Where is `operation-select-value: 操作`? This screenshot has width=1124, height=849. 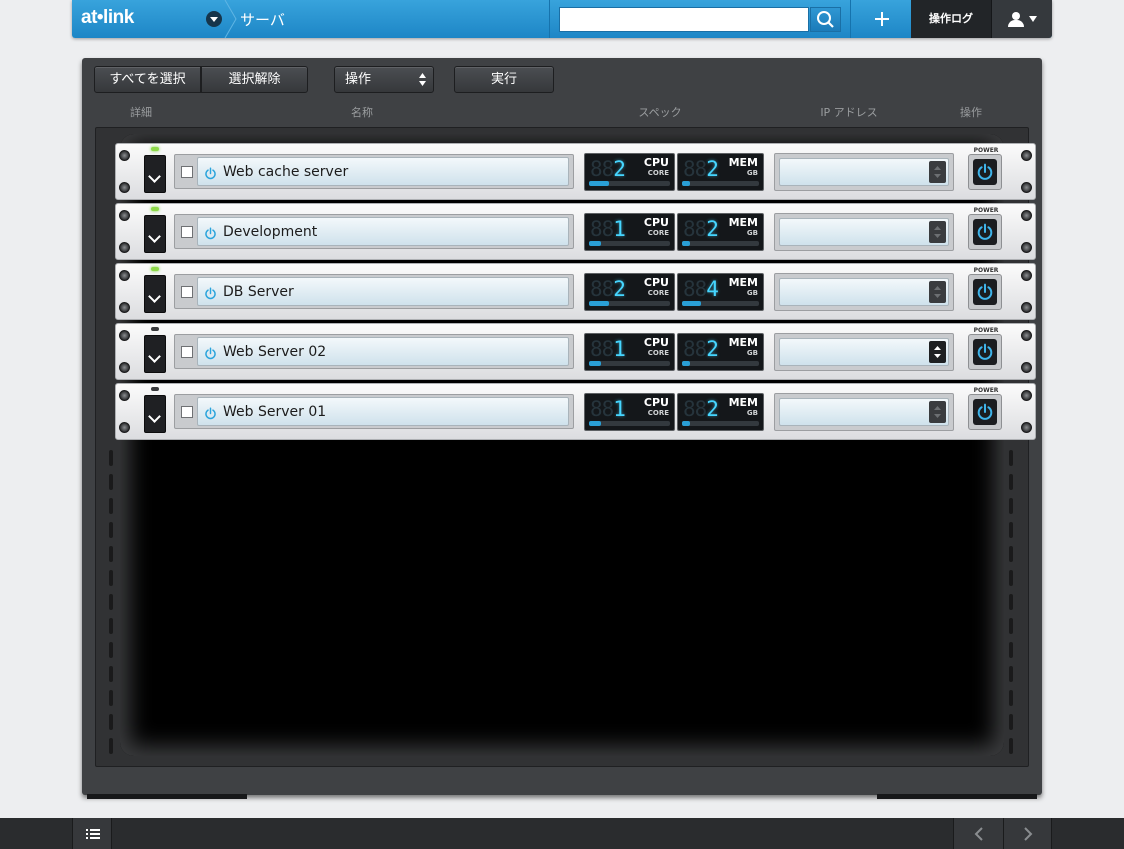 operation-select-value: 操作 is located at coordinates (358, 79).